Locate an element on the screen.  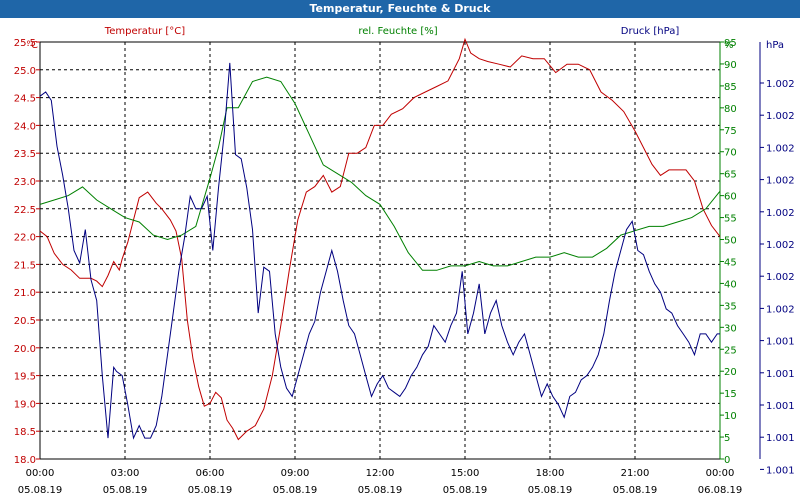
y-middle-tick-label: 45 is located at coordinates (730, 262).